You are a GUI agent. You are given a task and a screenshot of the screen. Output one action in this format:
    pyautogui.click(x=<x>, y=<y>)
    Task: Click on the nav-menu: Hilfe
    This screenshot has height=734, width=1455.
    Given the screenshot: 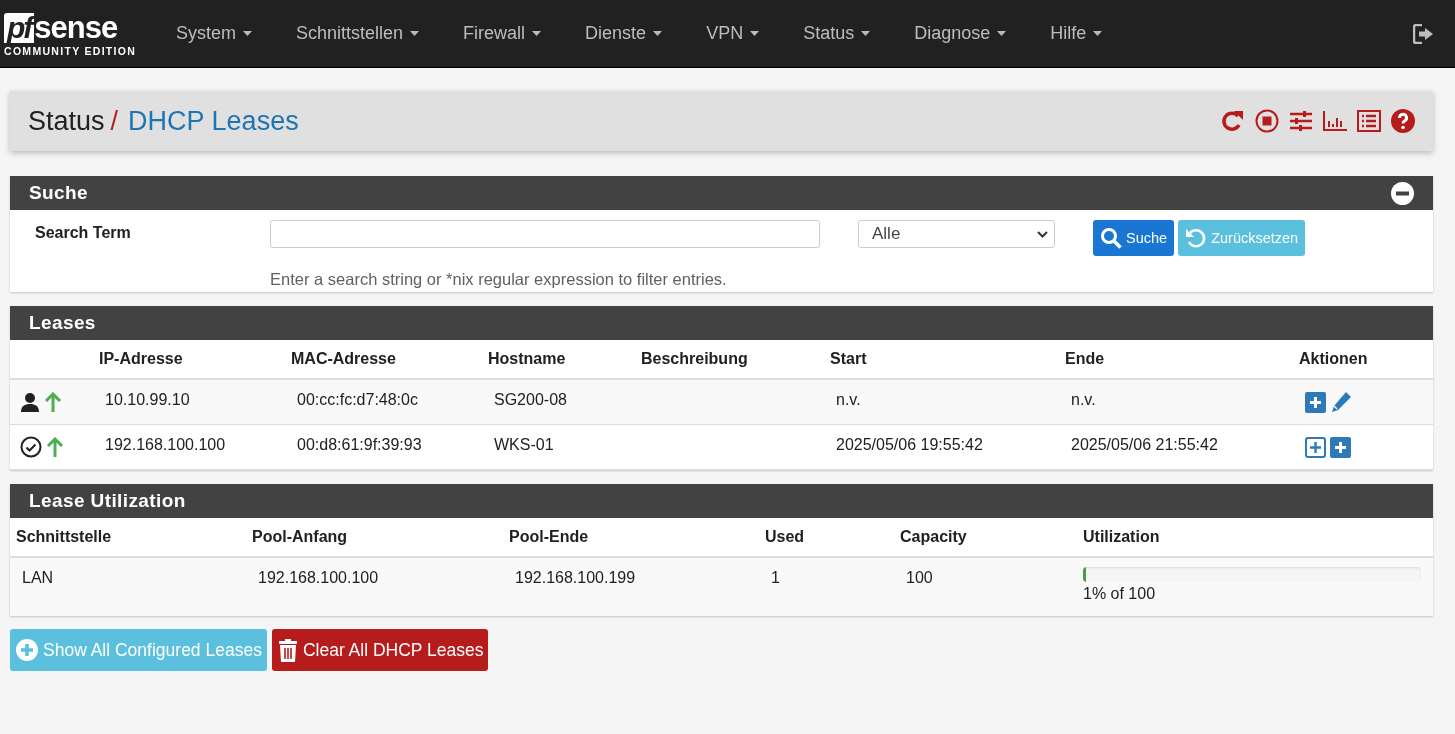 What is the action you would take?
    pyautogui.click(x=1076, y=33)
    